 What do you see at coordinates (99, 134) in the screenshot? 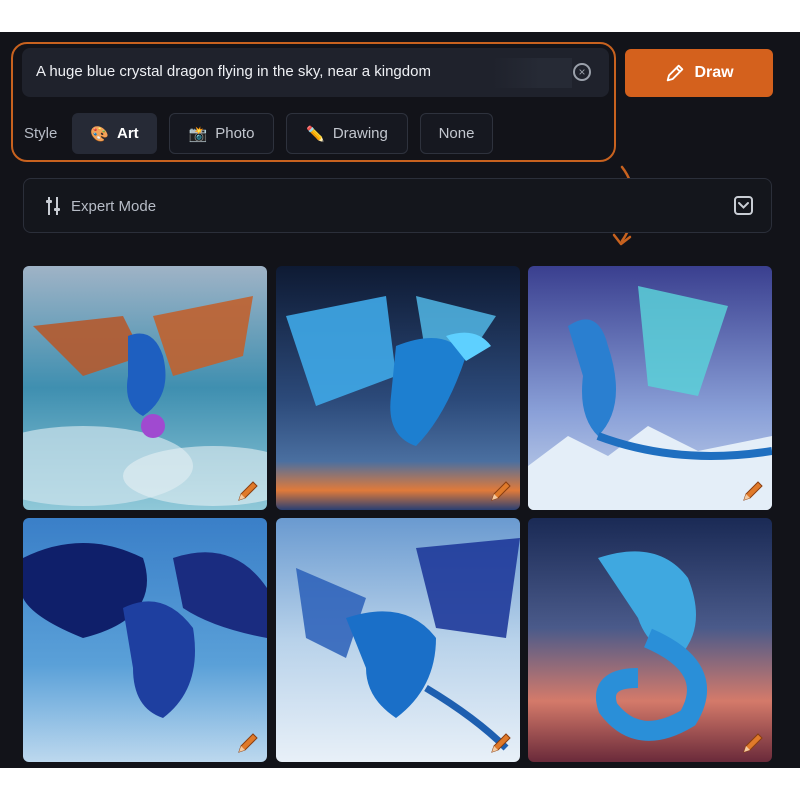
I see `palette-icon: 🎨` at bounding box center [99, 134].